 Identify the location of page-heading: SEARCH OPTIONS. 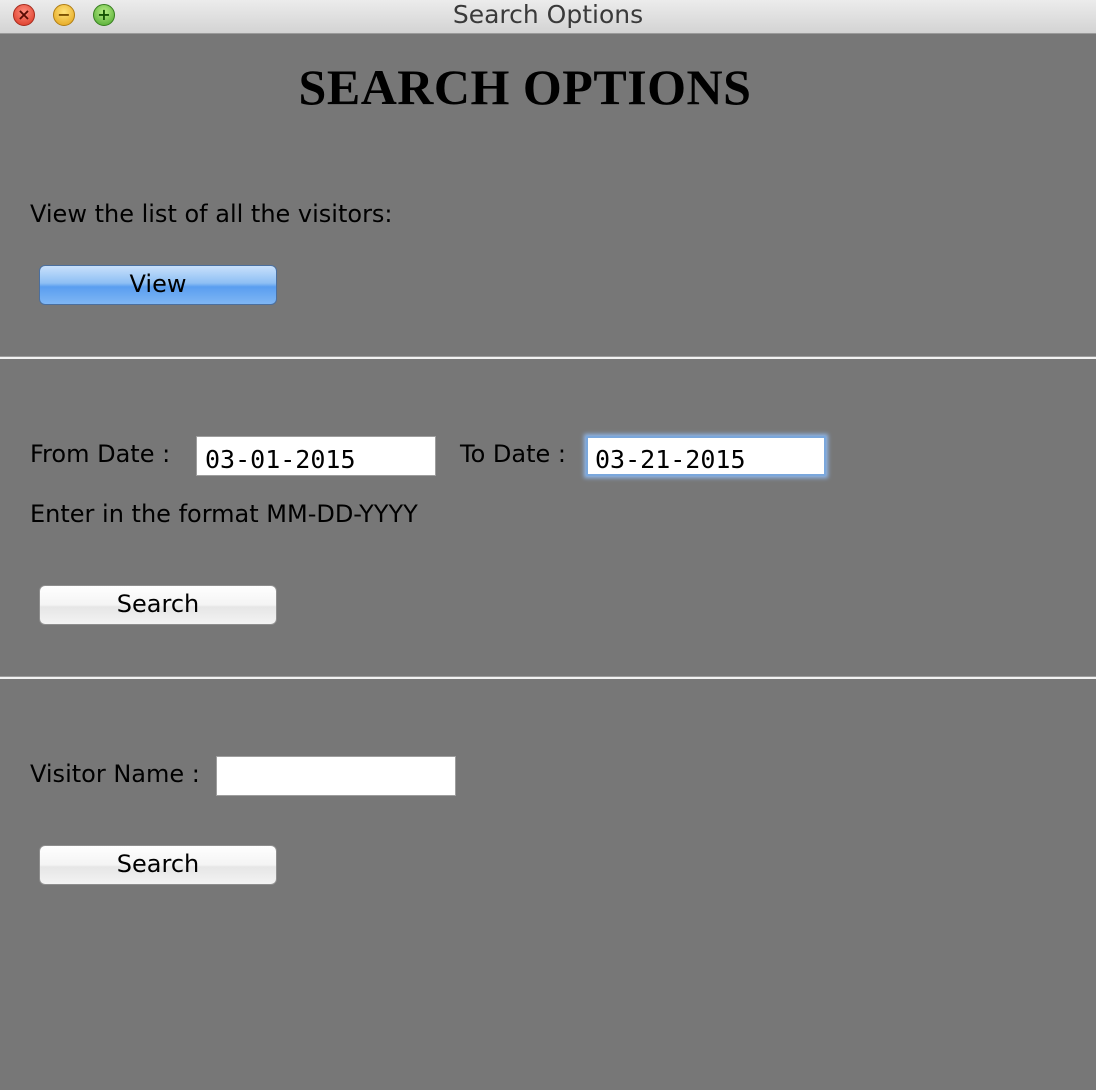
(525, 87).